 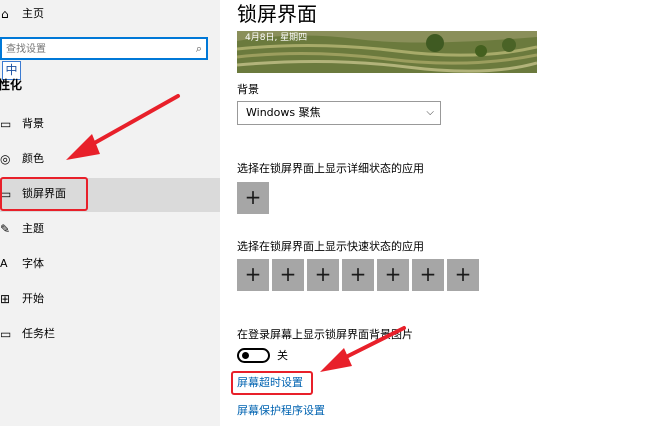 I want to click on detailed-status-add-button: +, so click(x=253, y=198).